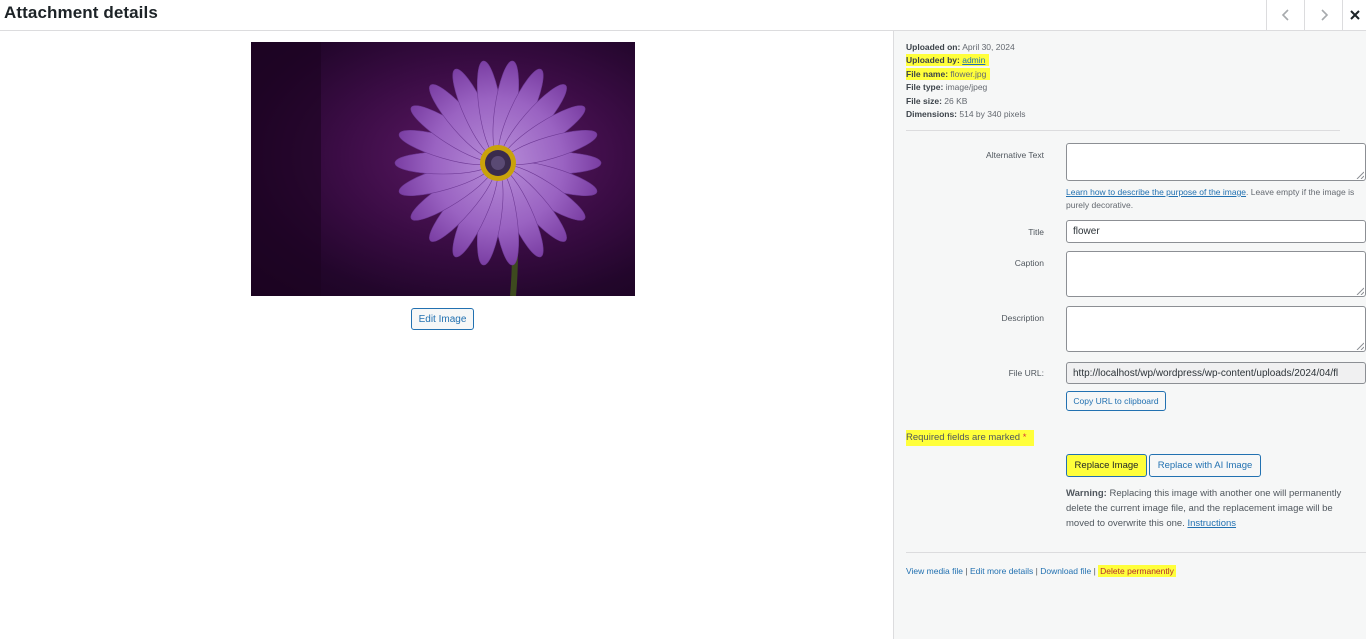 The height and width of the screenshot is (639, 1366). I want to click on description-label: Description, so click(1022, 318).